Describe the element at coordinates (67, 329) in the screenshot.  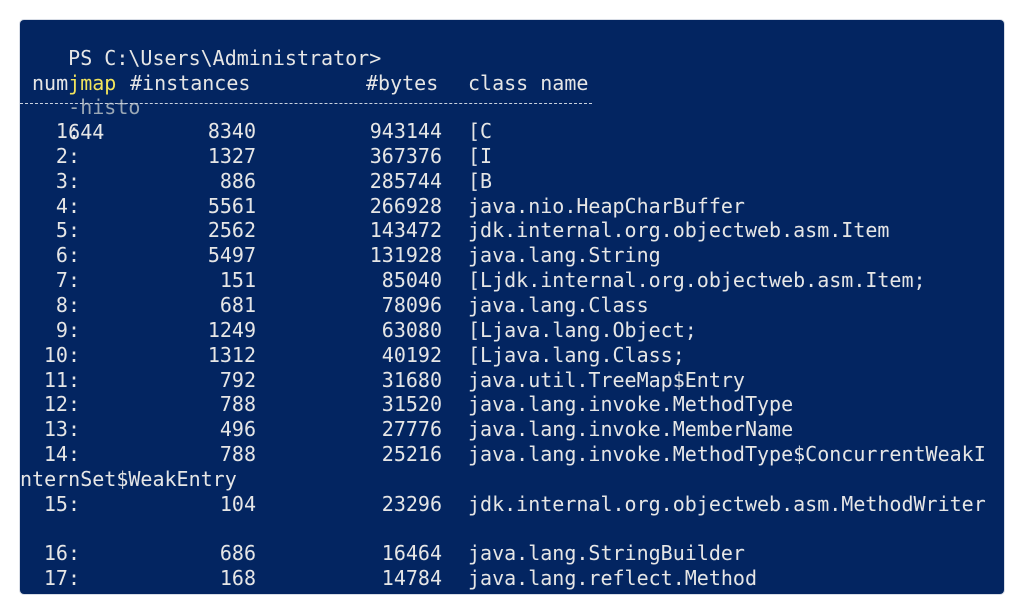
I see `row-num: 9:` at that location.